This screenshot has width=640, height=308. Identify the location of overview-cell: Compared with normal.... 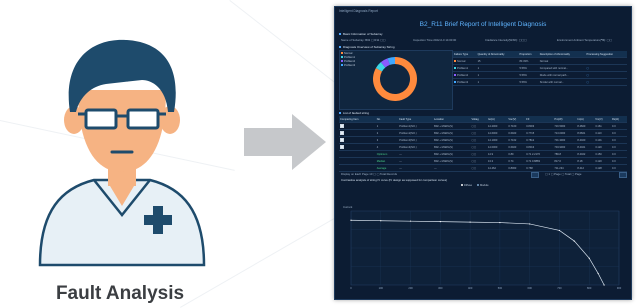
(562, 68).